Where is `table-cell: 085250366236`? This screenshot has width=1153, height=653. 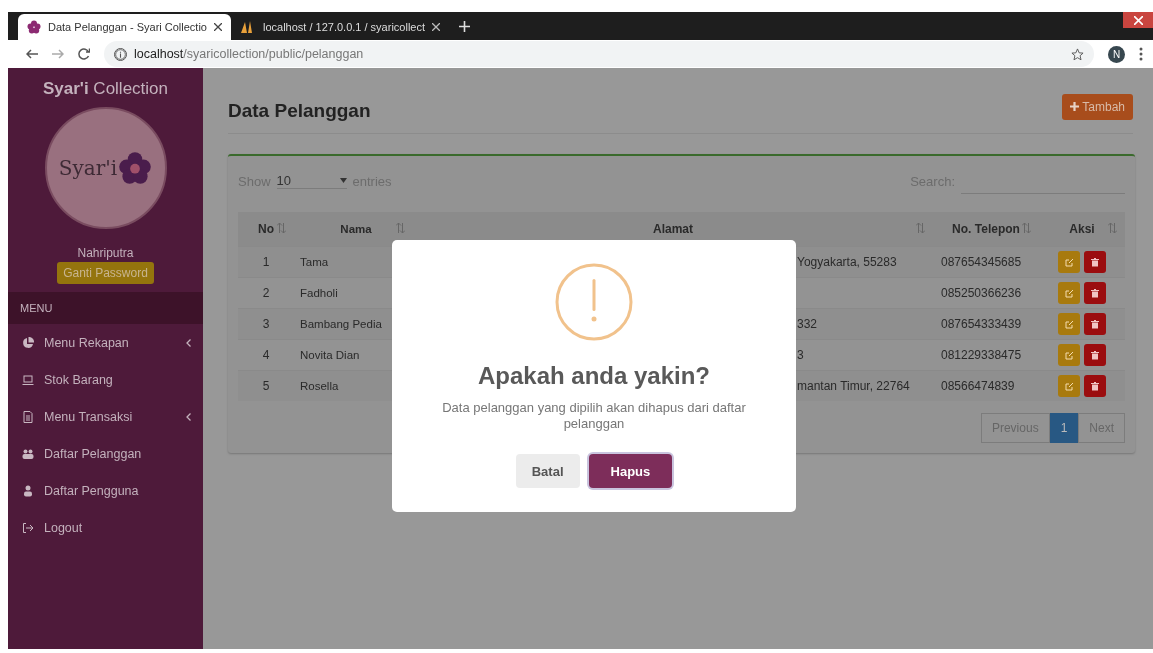
table-cell: 085250366236 is located at coordinates (986, 293).